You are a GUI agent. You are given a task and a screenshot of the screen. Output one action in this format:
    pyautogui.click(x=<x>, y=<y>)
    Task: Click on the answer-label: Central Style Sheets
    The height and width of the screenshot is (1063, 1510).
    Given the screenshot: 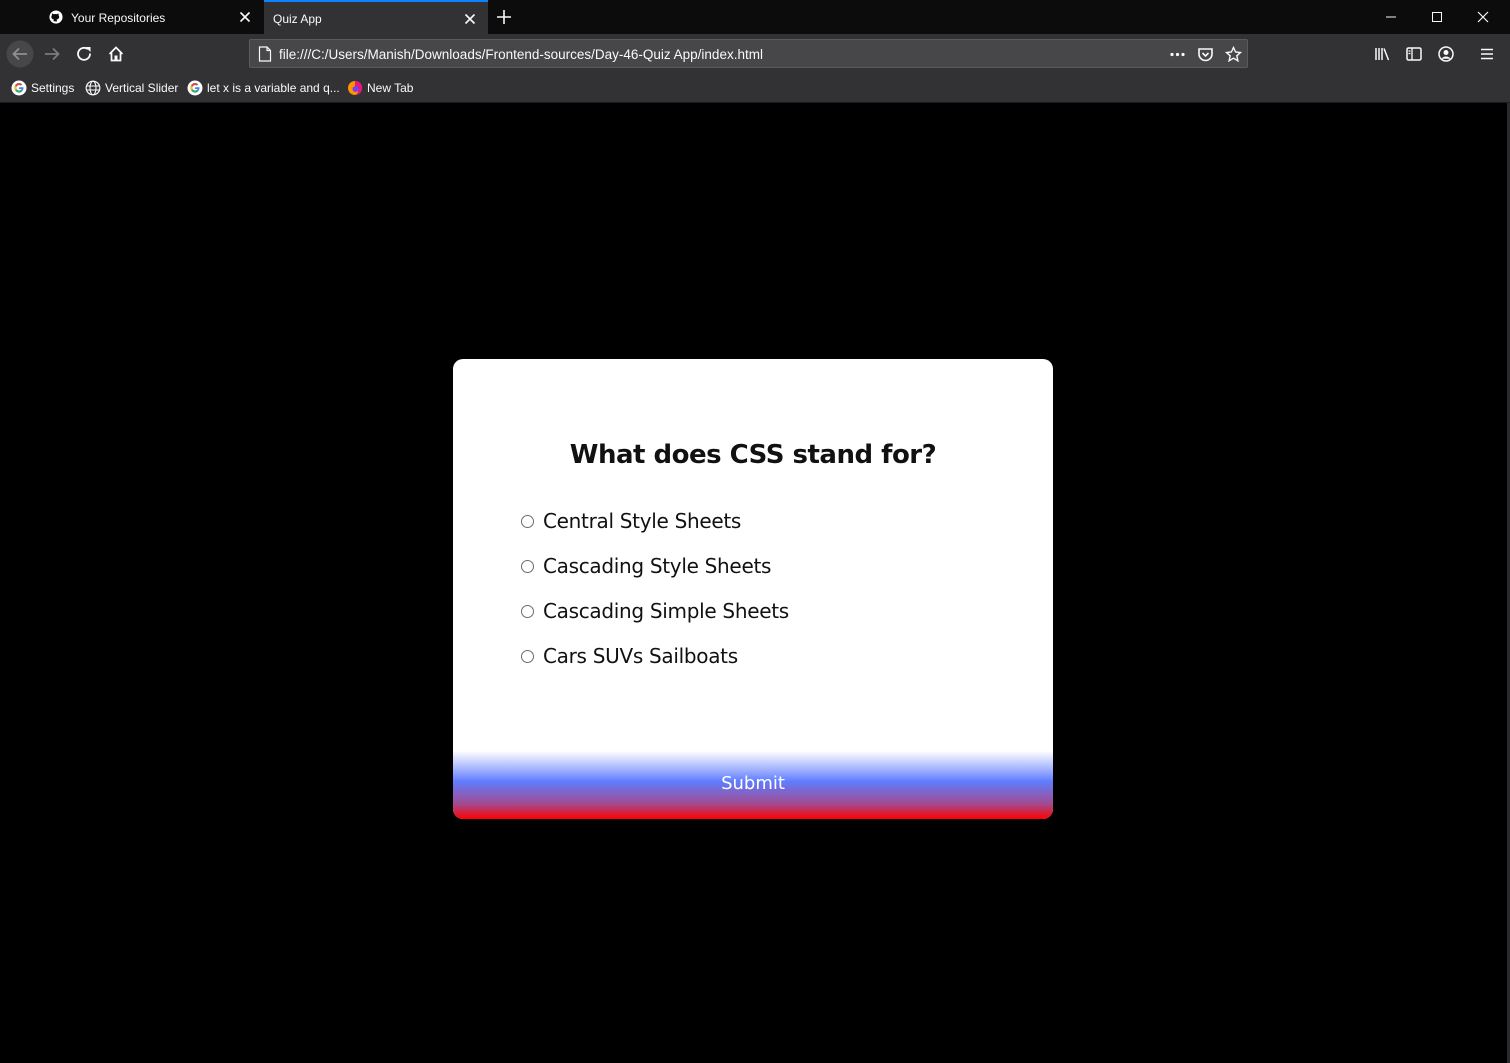 What is the action you would take?
    pyautogui.click(x=642, y=521)
    